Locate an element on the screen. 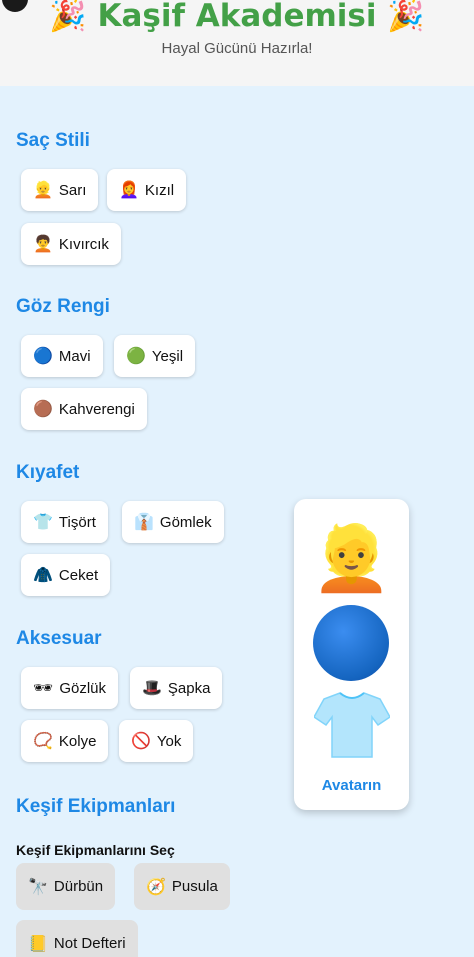 Image resolution: width=474 pixels, height=957 pixels. app-subtitle: Hayal Gücünü Hazırla! is located at coordinates (237, 48).